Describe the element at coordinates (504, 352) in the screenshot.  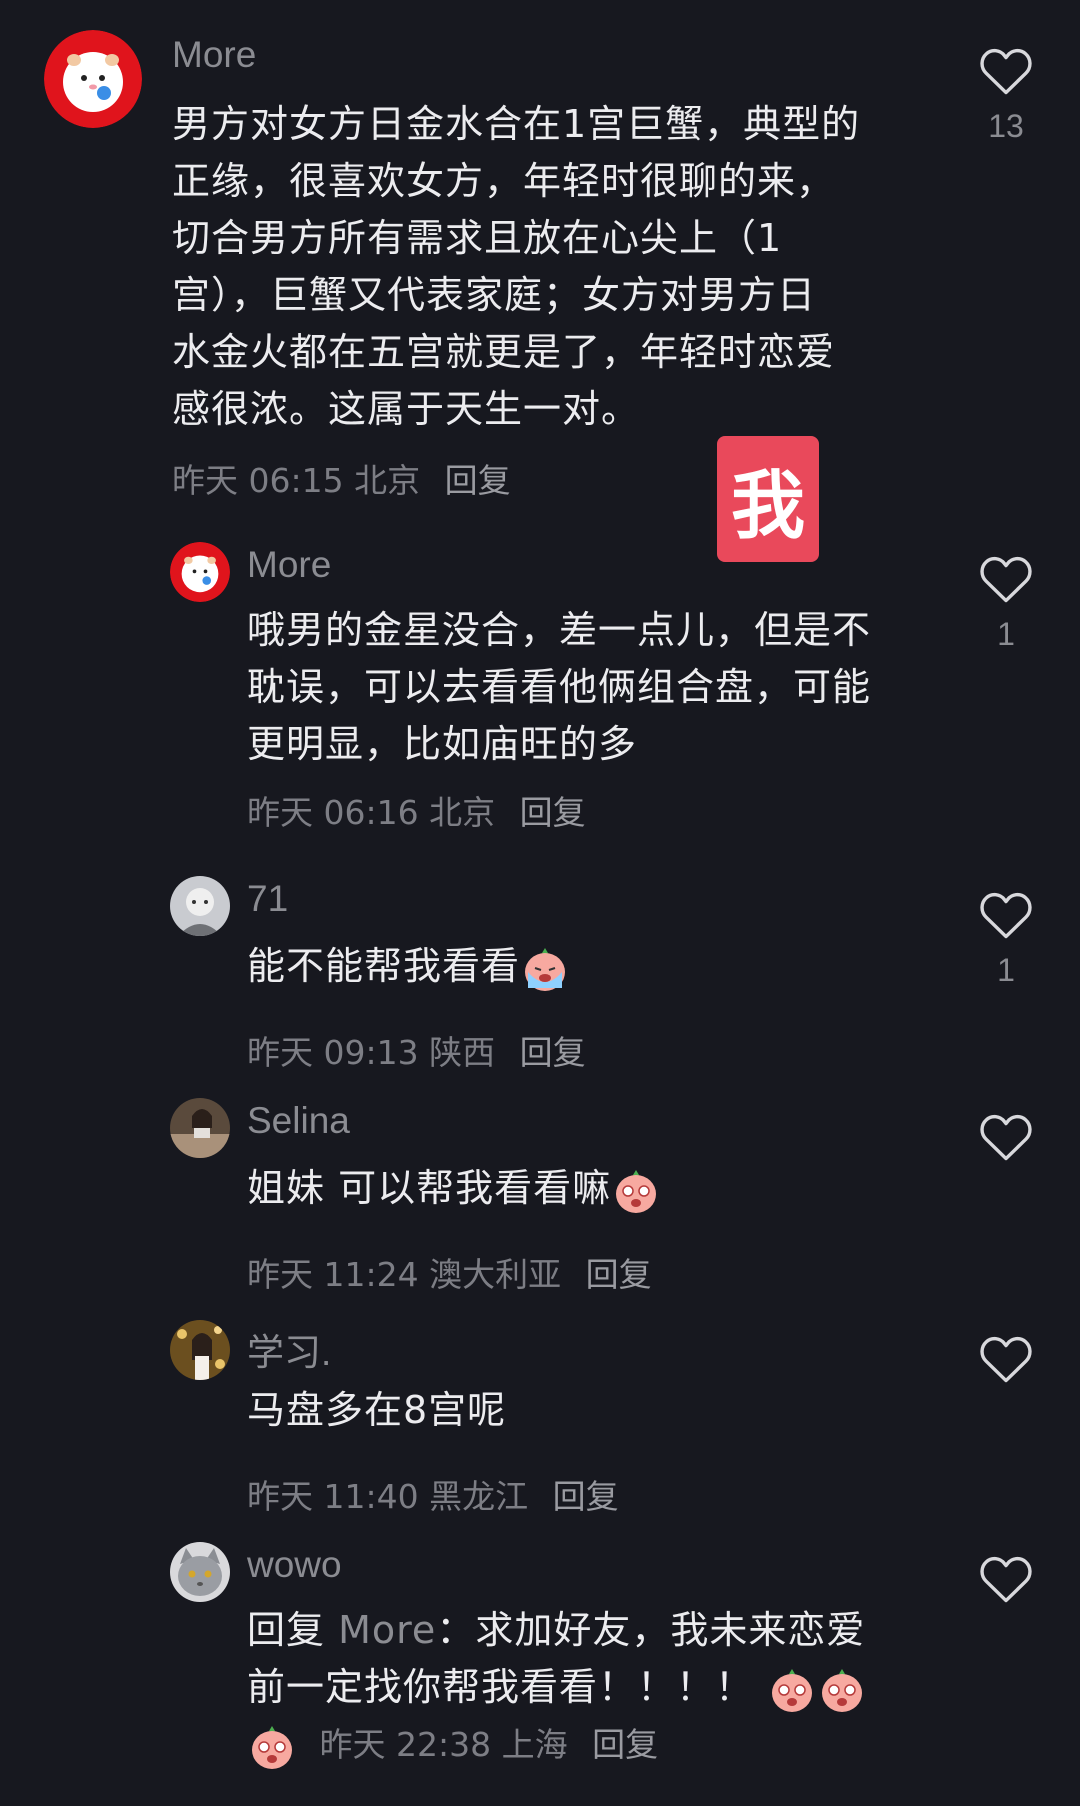
I see `comment-line: 水金火都在五宫就更是了，年轻时恋爱` at that location.